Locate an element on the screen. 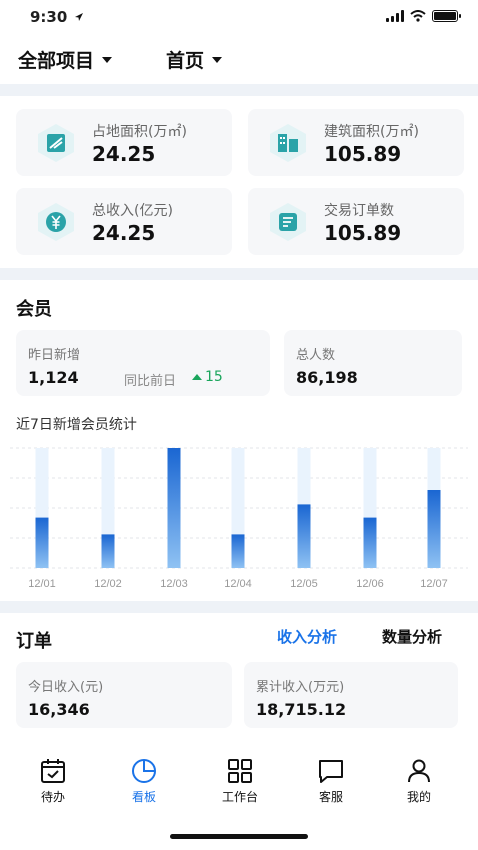  status-icons is located at coordinates (423, 16).